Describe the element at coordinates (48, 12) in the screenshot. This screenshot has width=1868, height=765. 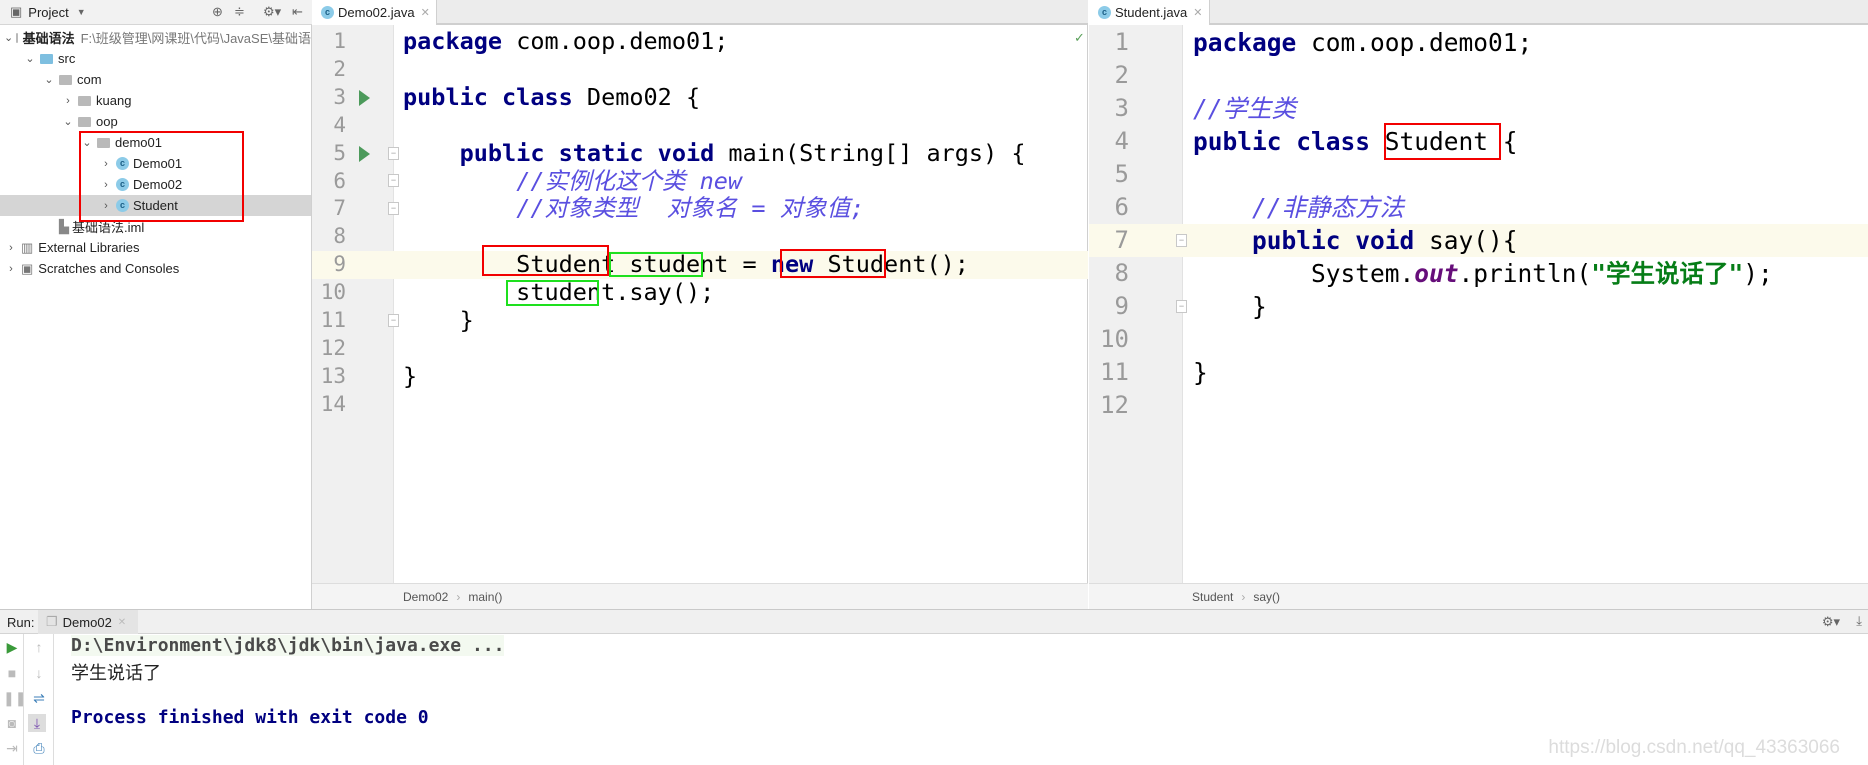
I see `project-view-dropdown: Project` at that location.